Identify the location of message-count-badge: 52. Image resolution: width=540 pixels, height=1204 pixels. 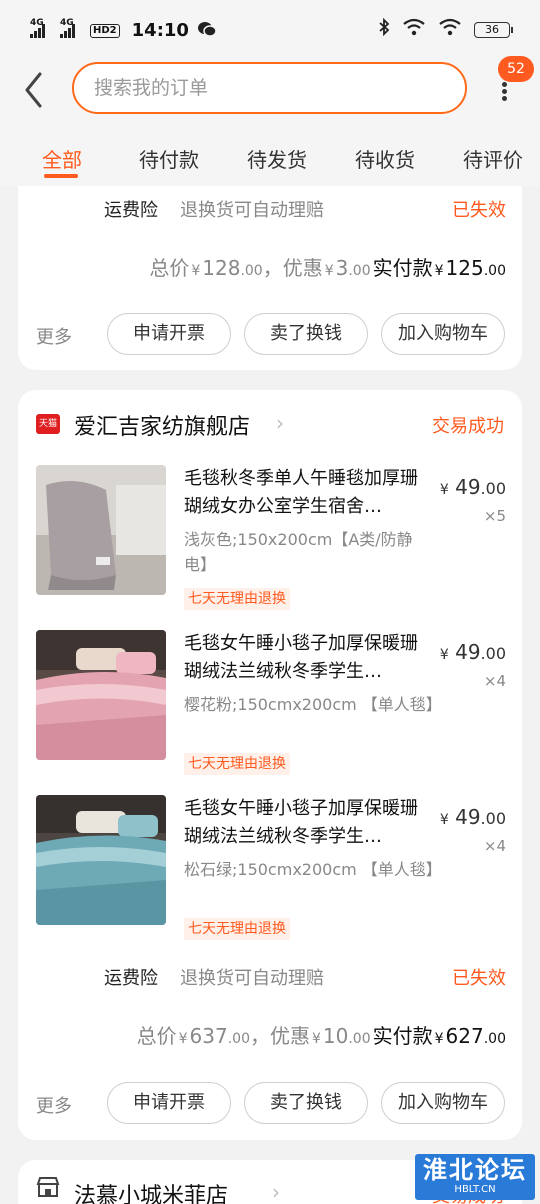
(516, 69).